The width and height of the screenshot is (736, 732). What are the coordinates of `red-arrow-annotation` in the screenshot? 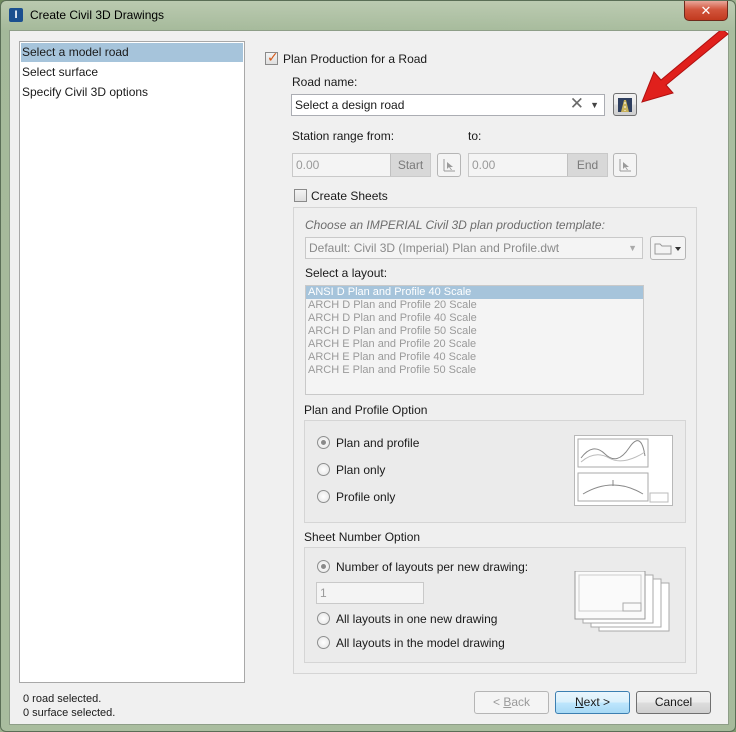 It's located at (685, 67).